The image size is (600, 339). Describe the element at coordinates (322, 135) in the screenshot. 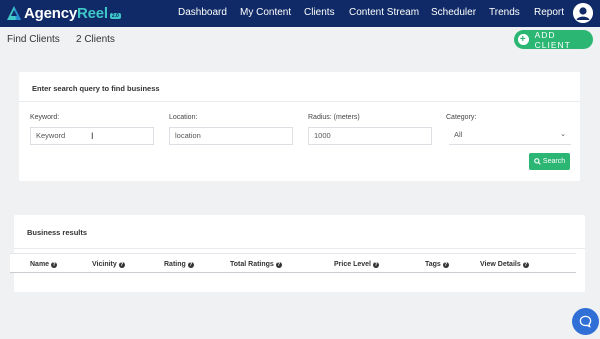

I see `radius-input-value: 1000` at that location.